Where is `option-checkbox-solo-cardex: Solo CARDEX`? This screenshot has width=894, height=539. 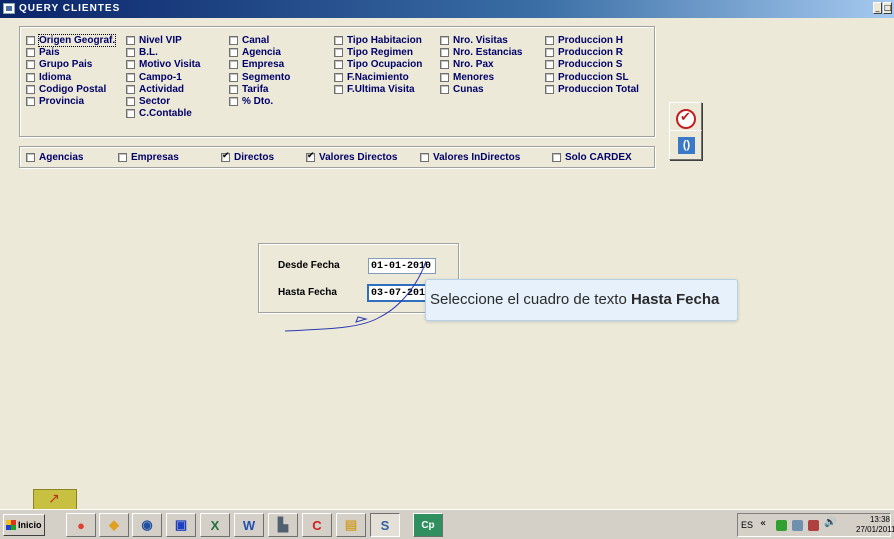
option-checkbox-solo-cardex: Solo CARDEX is located at coordinates (592, 157).